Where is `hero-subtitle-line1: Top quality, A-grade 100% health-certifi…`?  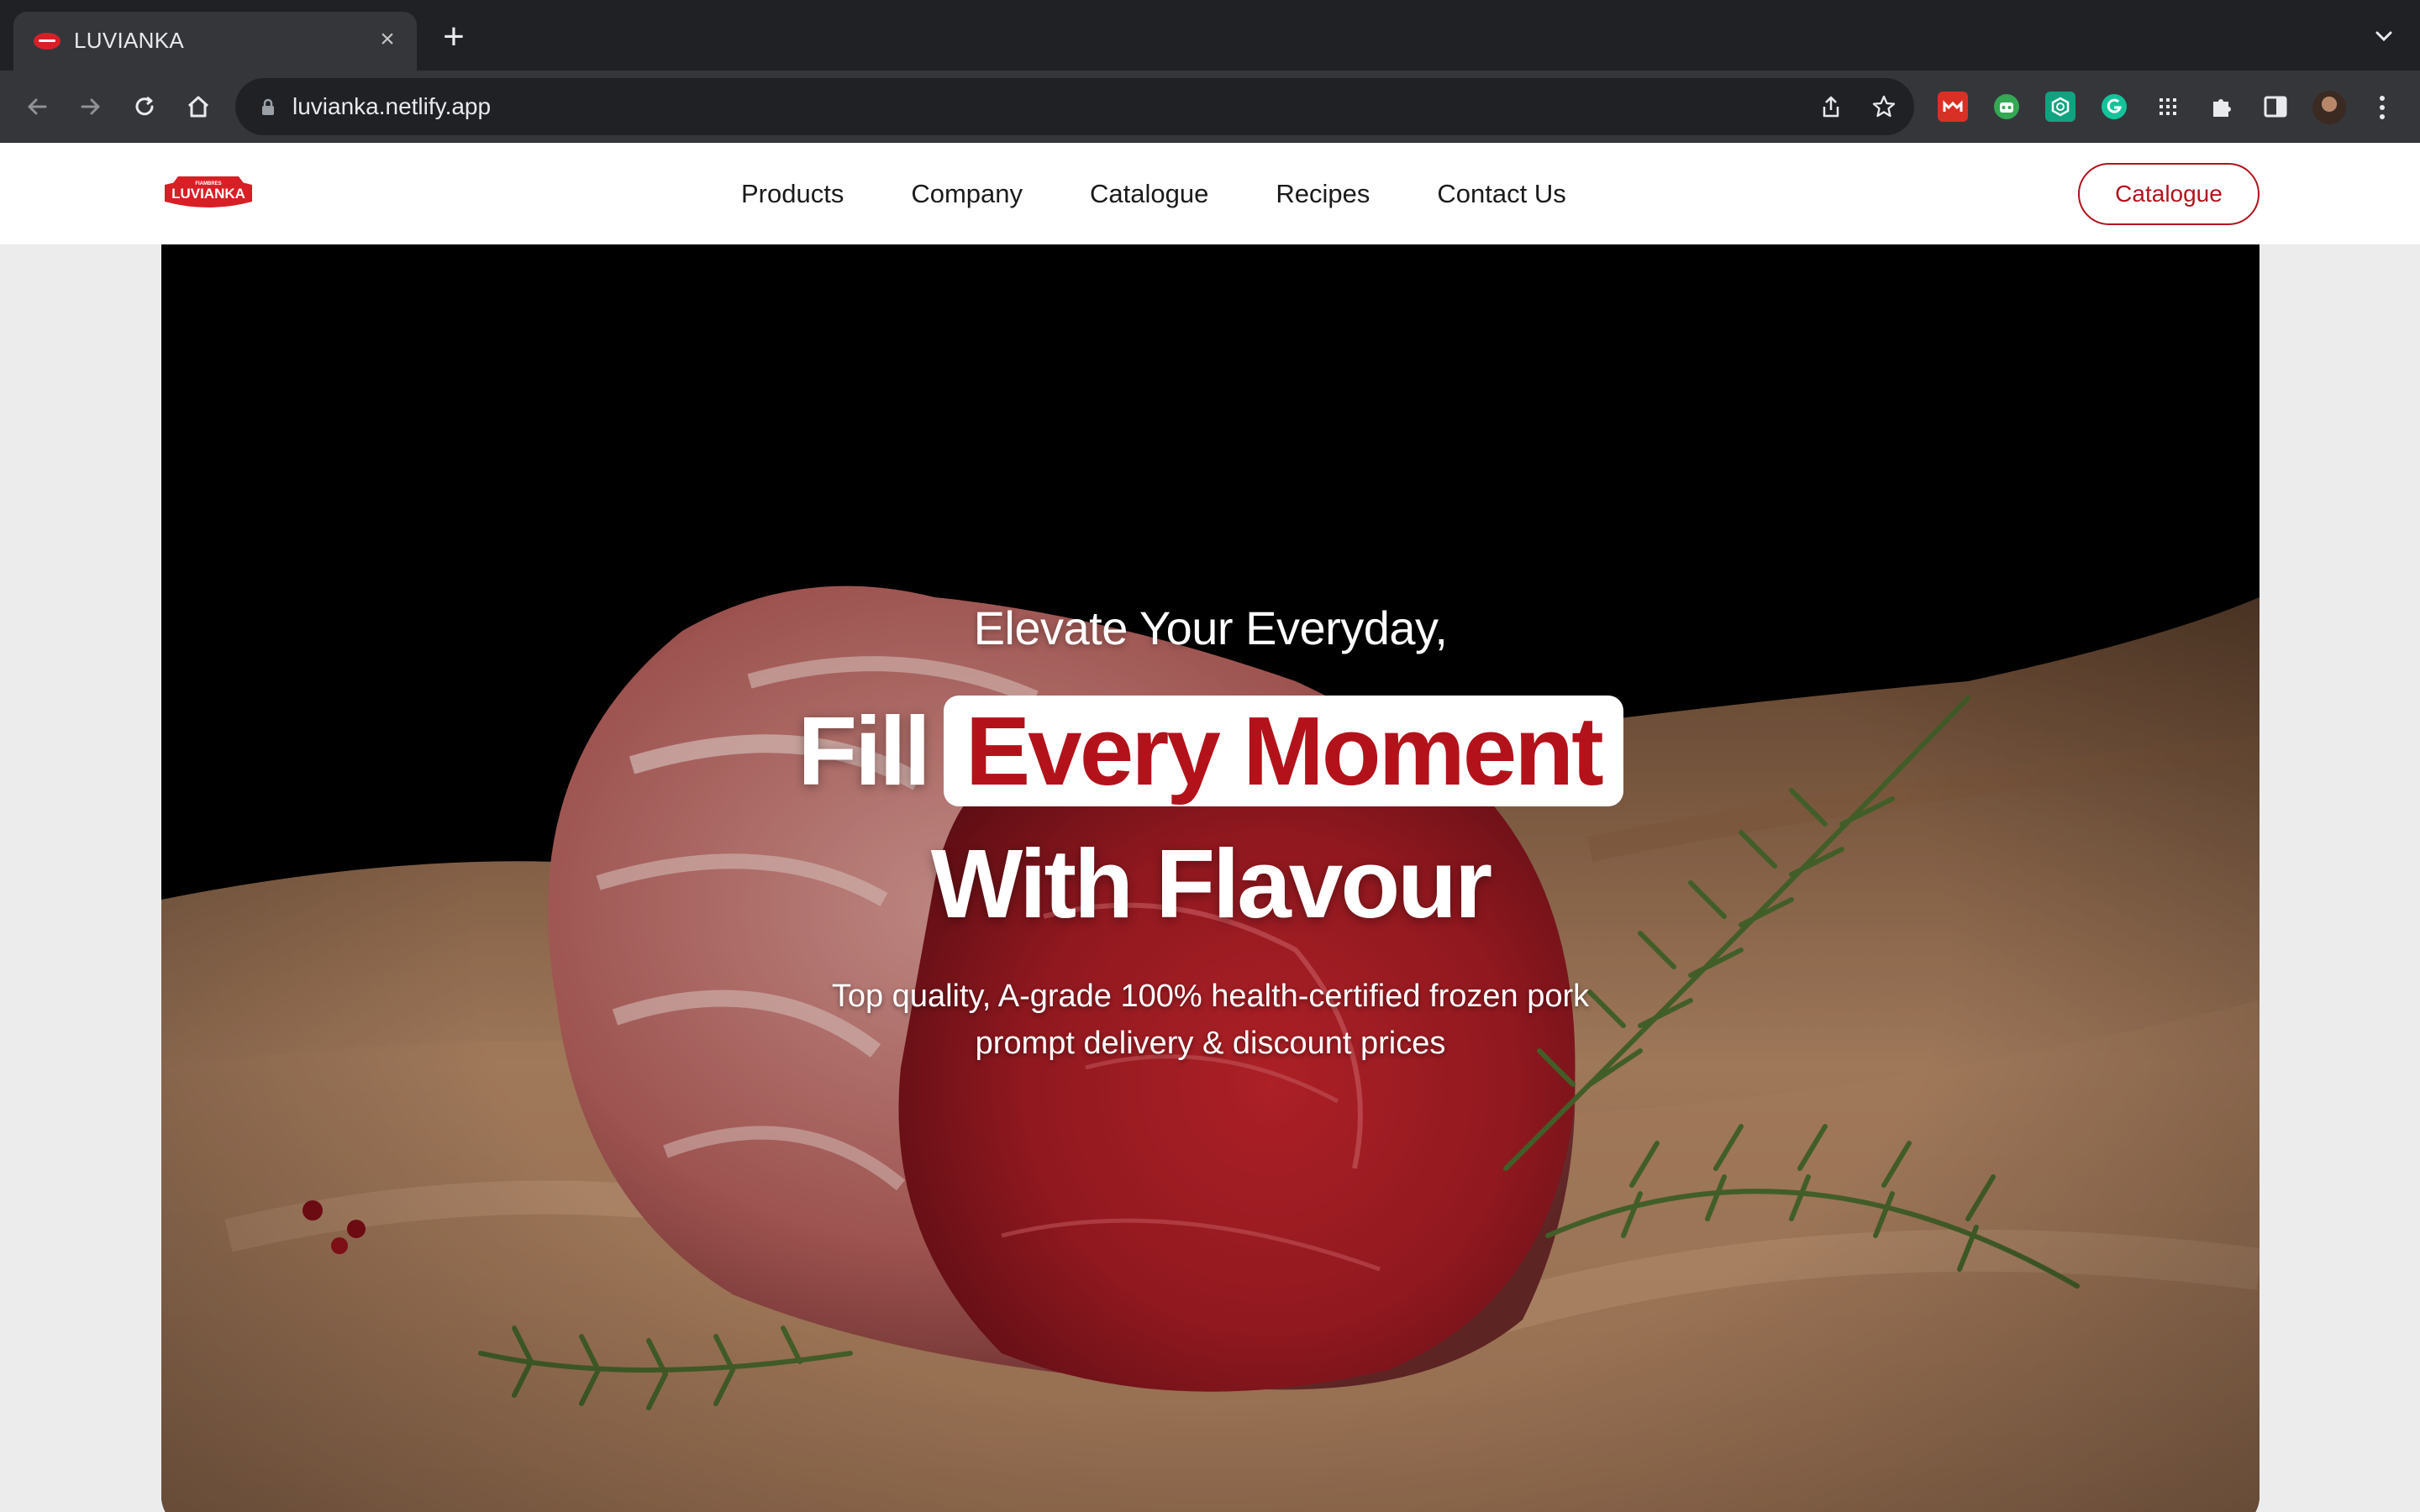 hero-subtitle-line1: Top quality, A-grade 100% health-certifi… is located at coordinates (1210, 996).